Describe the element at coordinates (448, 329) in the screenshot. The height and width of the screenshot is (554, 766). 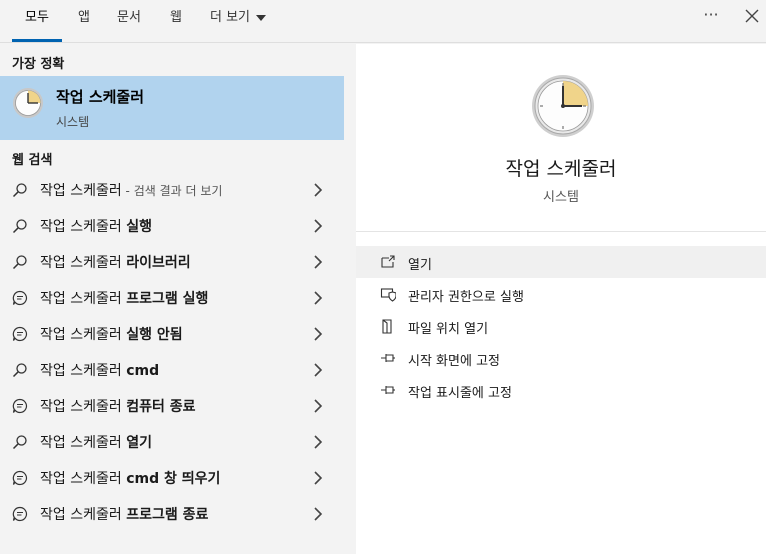
I see `action-open-file-location-label: 파일 위치 열기` at that location.